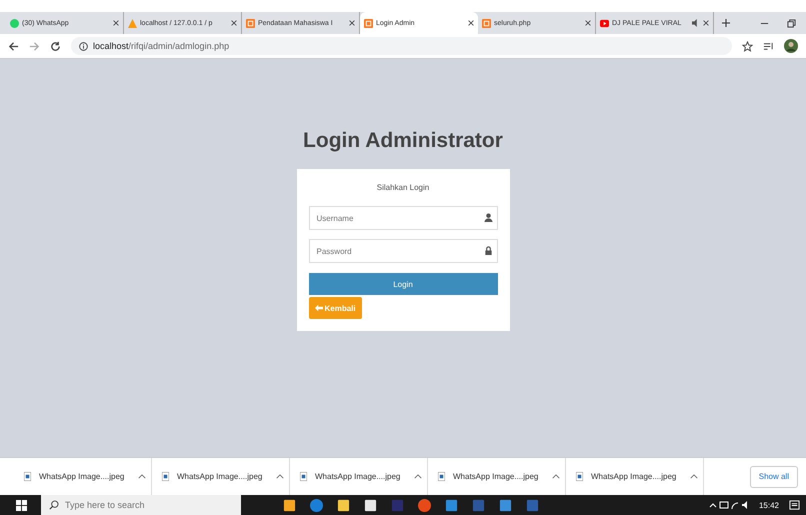 This screenshot has height=515, width=806. What do you see at coordinates (768, 46) in the screenshot?
I see `playlist-icon` at bounding box center [768, 46].